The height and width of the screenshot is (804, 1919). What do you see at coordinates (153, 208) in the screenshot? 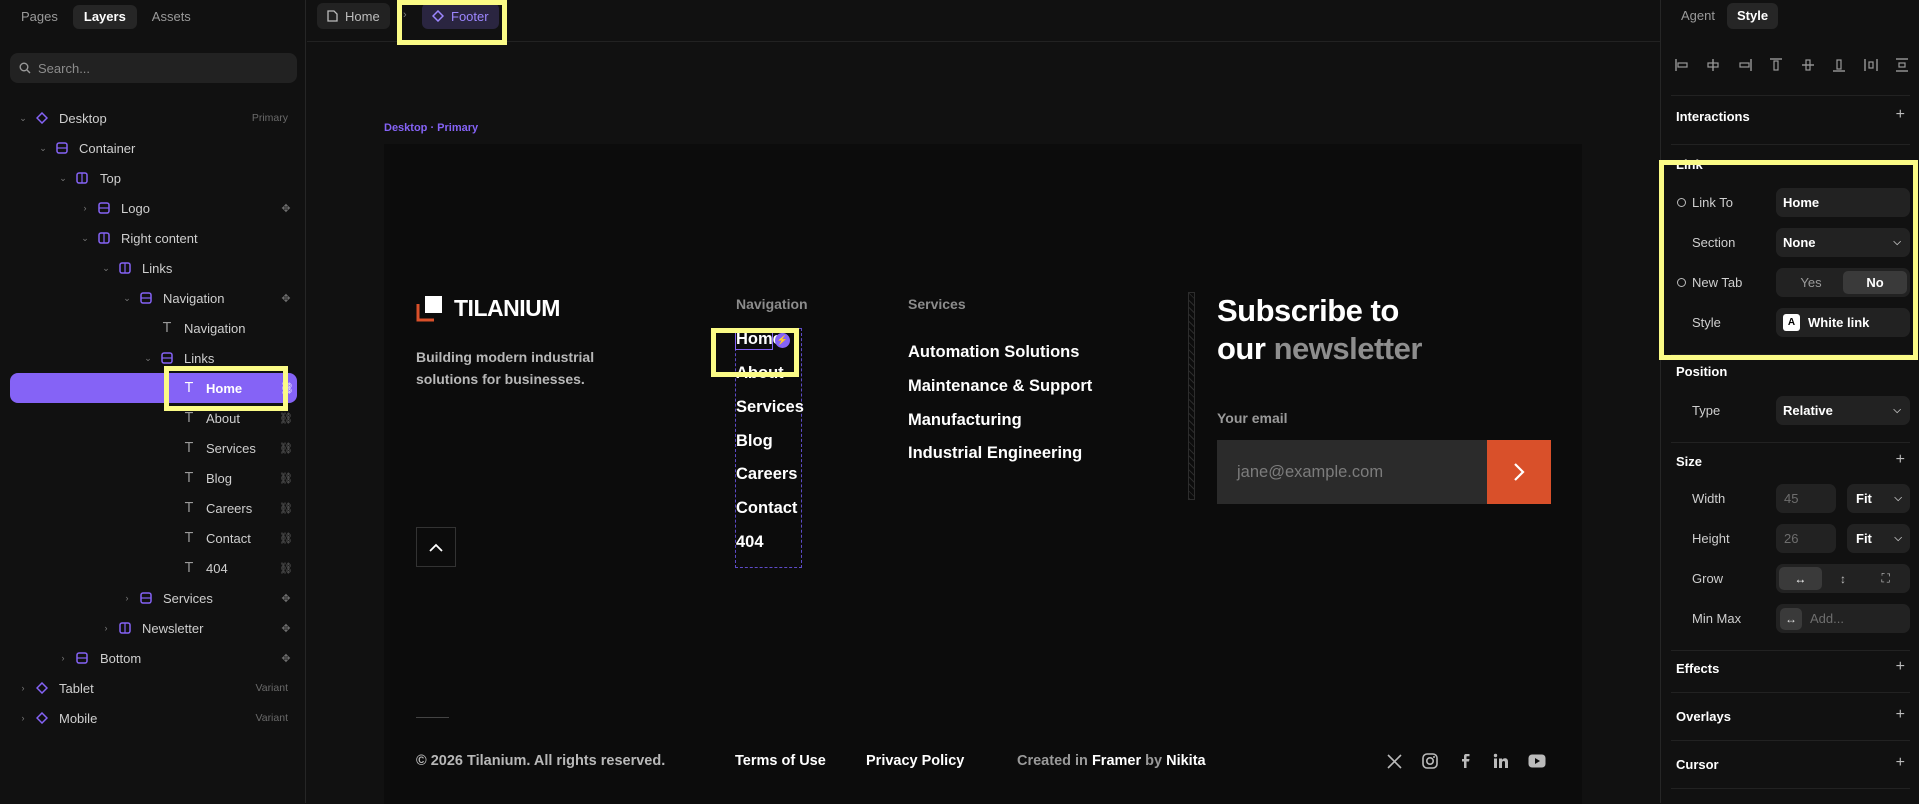
I see `layer-logo: › Logo ✥` at bounding box center [153, 208].